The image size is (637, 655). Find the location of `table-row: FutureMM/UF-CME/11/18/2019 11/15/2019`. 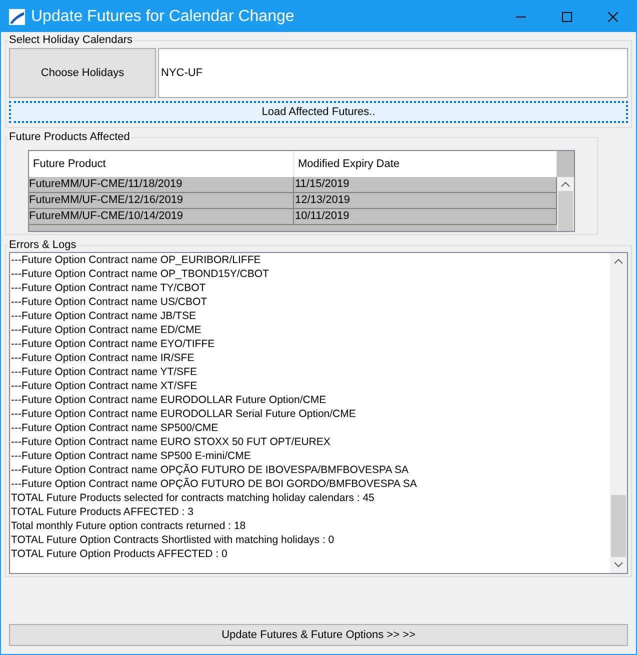

table-row: FutureMM/UF-CME/11/18/2019 11/15/2019 is located at coordinates (293, 185).